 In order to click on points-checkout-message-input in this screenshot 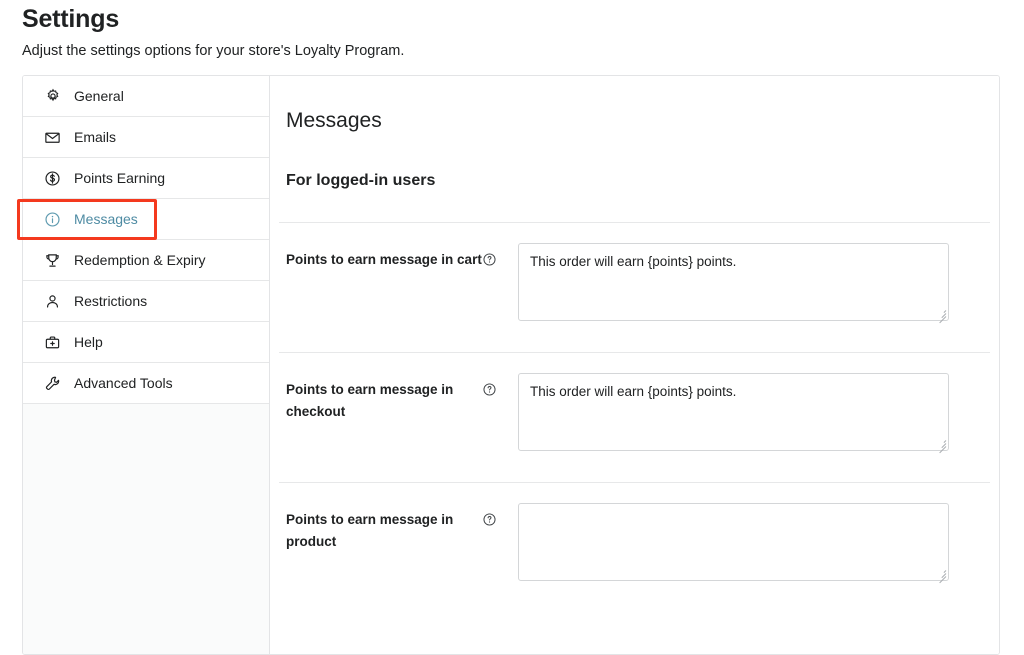, I will do `click(733, 412)`.